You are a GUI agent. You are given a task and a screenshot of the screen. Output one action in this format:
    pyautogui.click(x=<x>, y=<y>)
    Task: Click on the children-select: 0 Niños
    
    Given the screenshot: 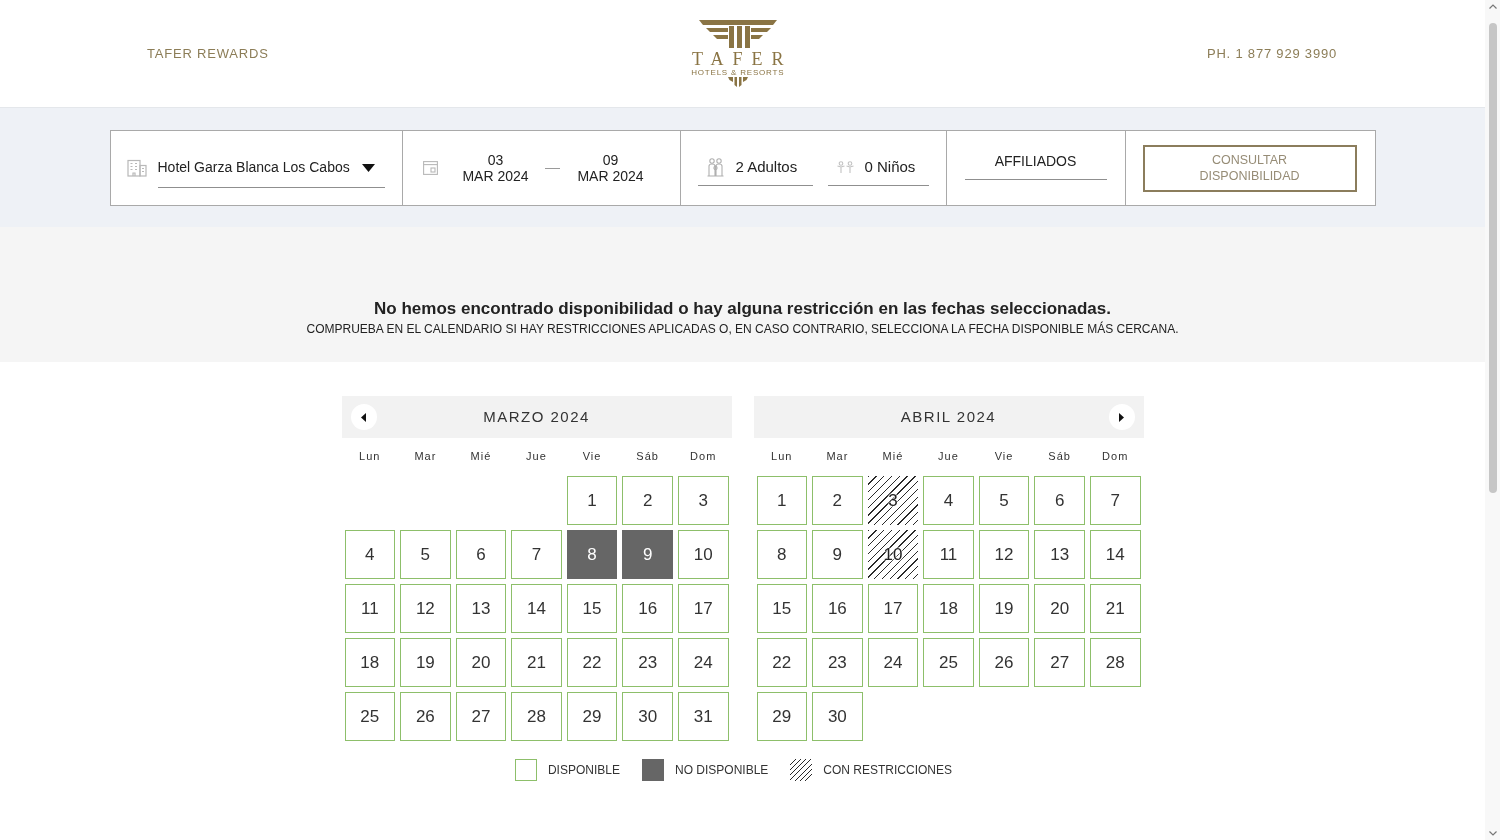 What is the action you would take?
    pyautogui.click(x=878, y=168)
    